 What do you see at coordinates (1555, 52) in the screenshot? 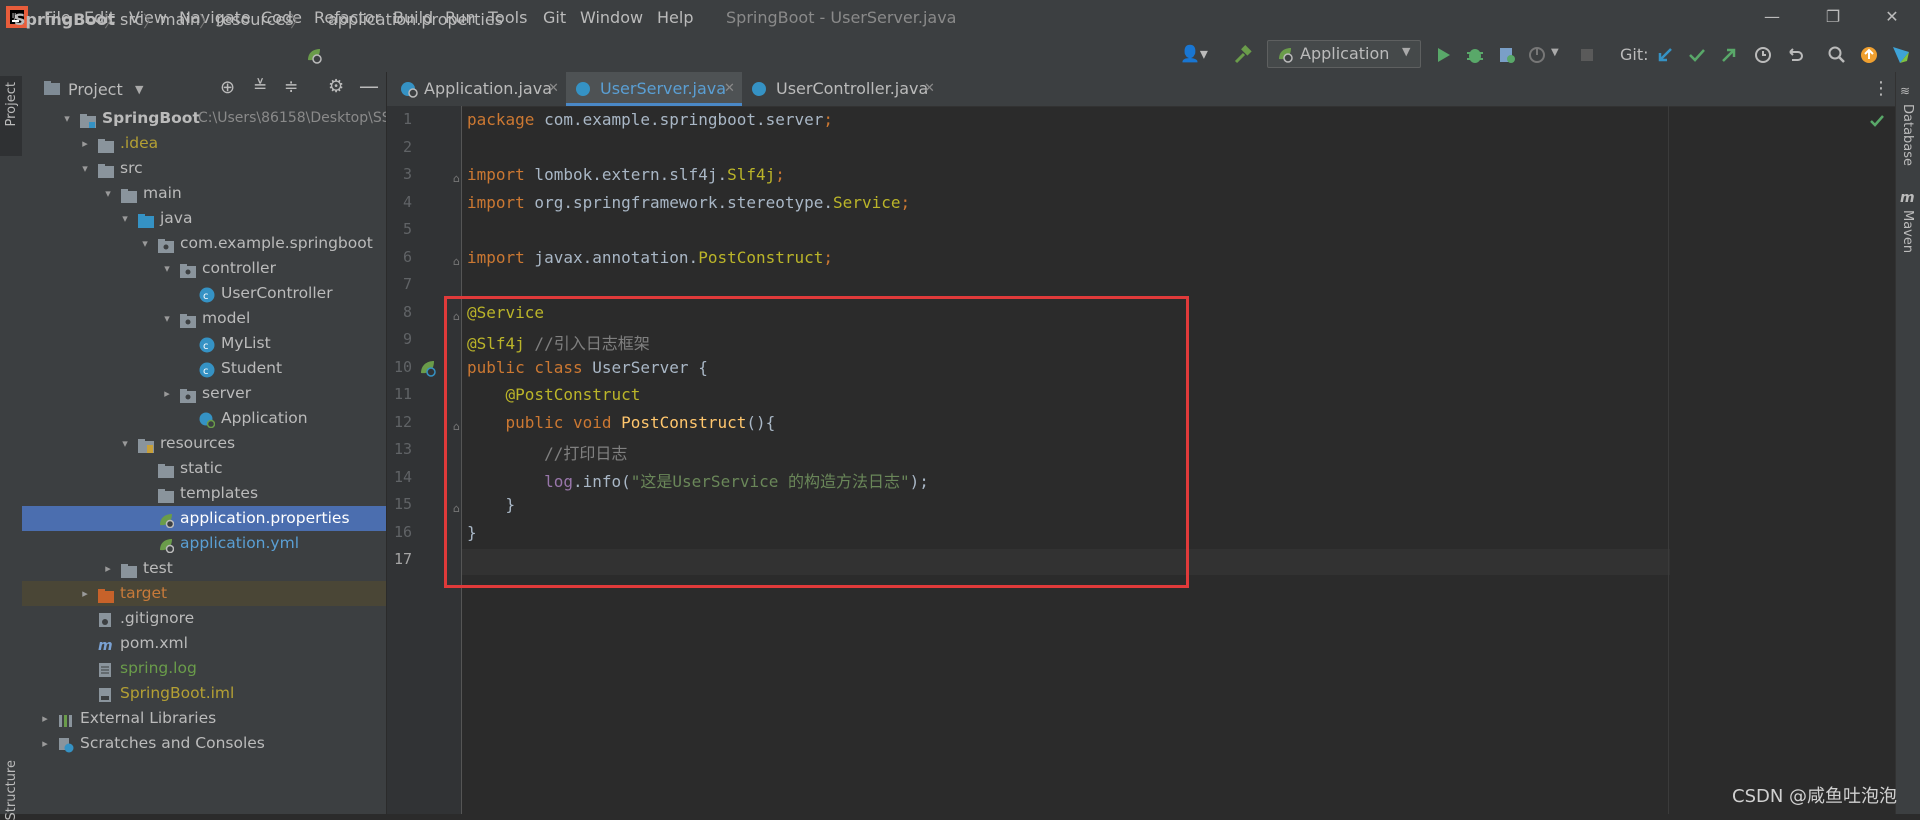
I see `more-run-options-icon: ▼` at bounding box center [1555, 52].